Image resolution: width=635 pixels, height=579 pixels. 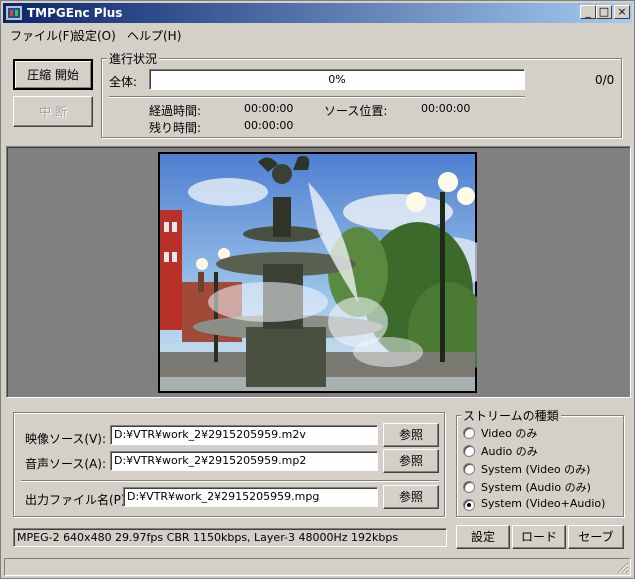 What do you see at coordinates (509, 451) in the screenshot?
I see `stream-option-label: Audio のみ` at bounding box center [509, 451].